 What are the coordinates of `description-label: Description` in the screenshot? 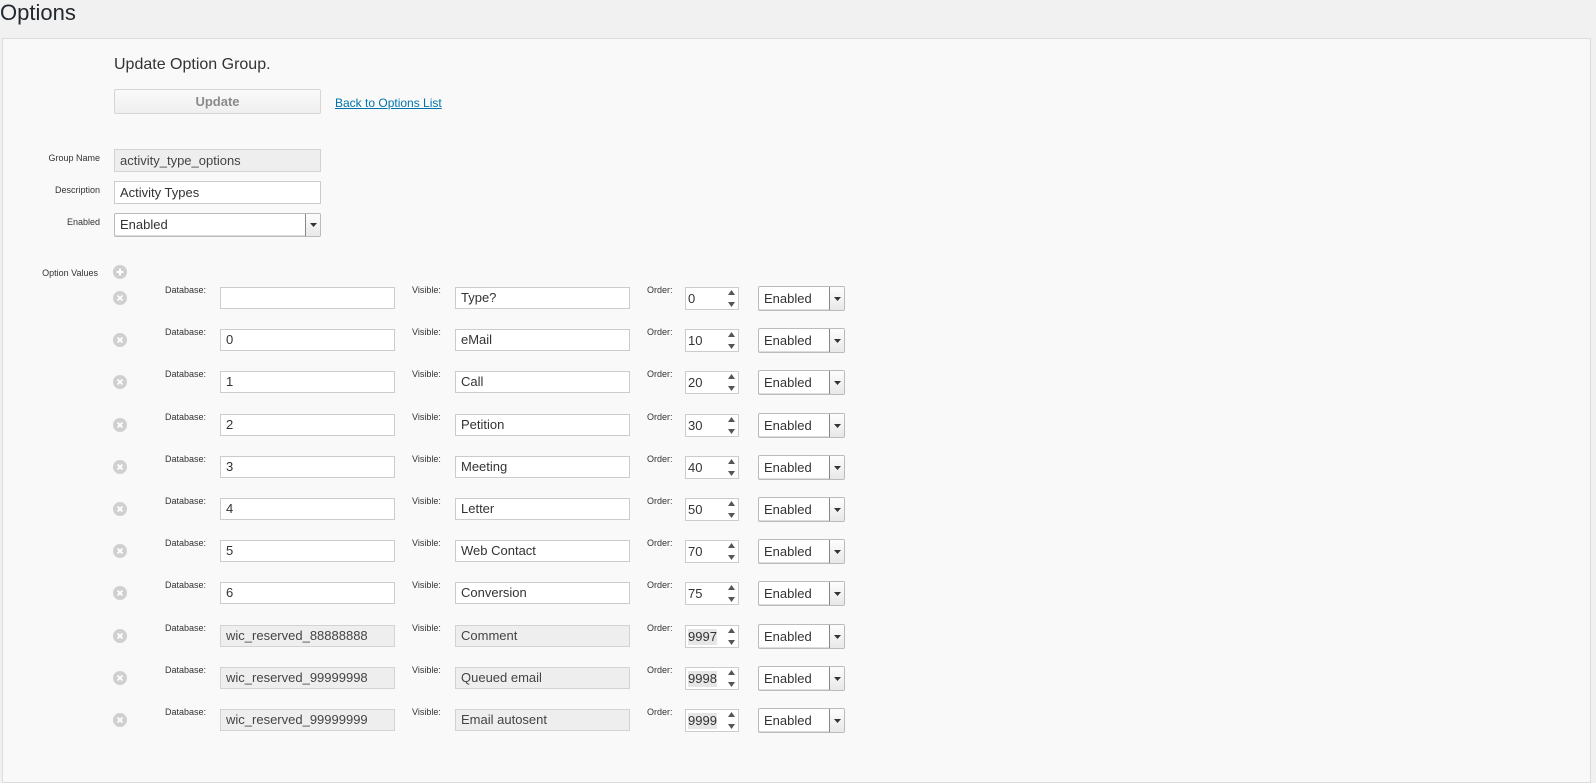 It's located at (77, 190).